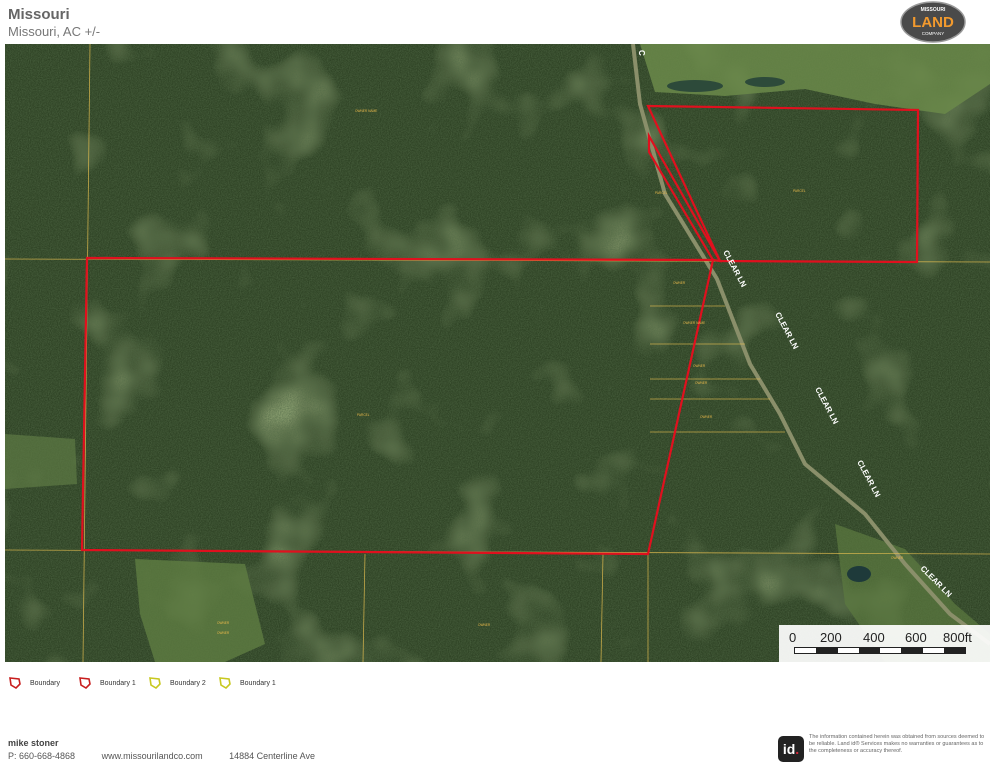 The height and width of the screenshot is (768, 993). I want to click on scale-label: 600, so click(916, 637).